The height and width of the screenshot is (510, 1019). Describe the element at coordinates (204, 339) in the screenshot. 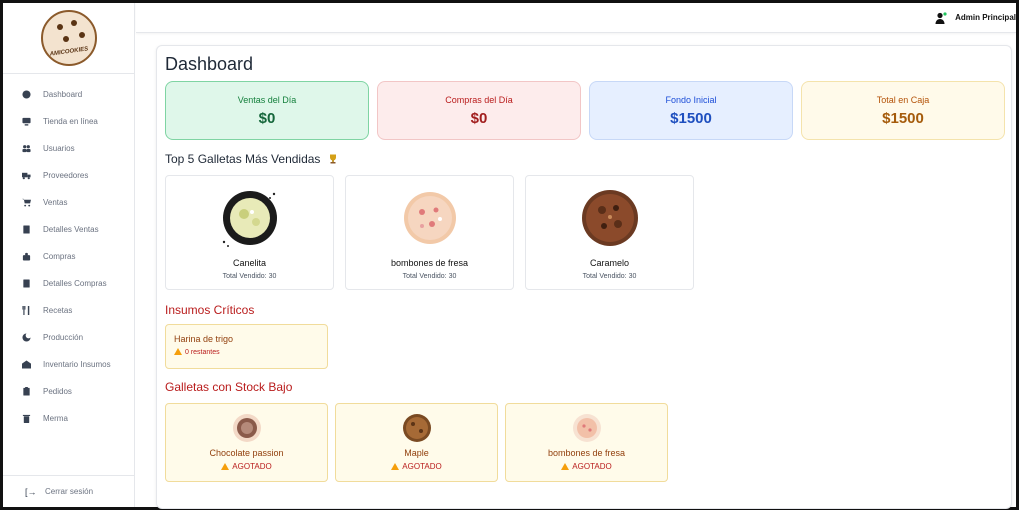

I see `insumo-name: Harina de trigo` at that location.